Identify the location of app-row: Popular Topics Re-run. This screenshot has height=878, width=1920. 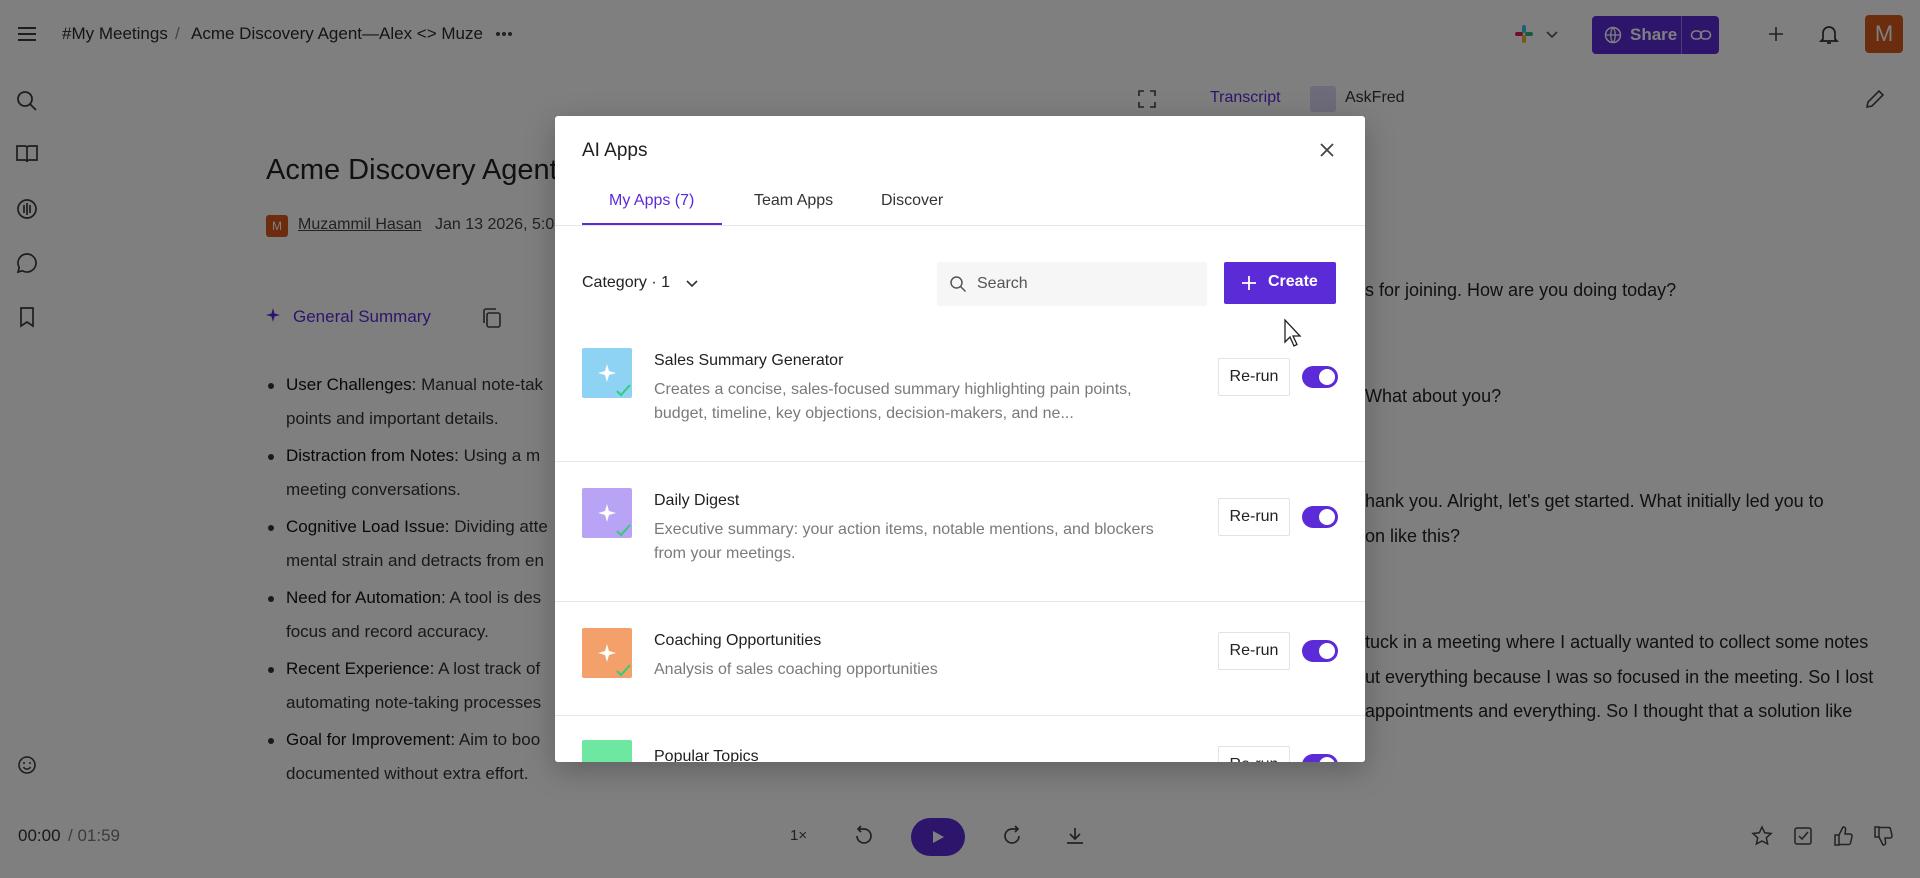
(960, 739).